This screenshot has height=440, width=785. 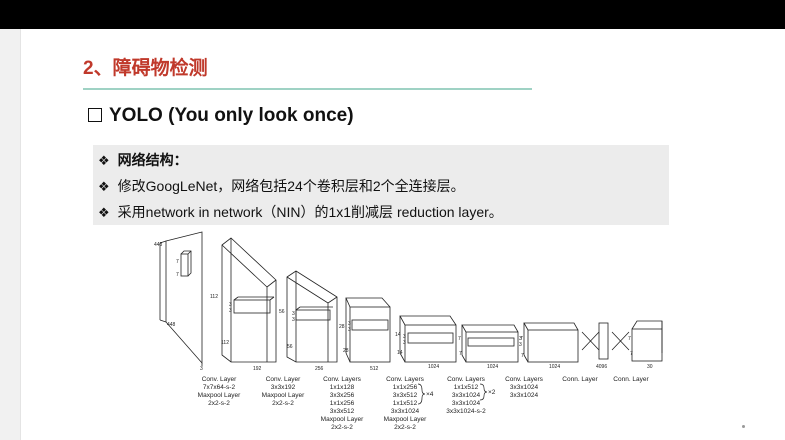 I want to click on output-top, so click(x=647, y=336).